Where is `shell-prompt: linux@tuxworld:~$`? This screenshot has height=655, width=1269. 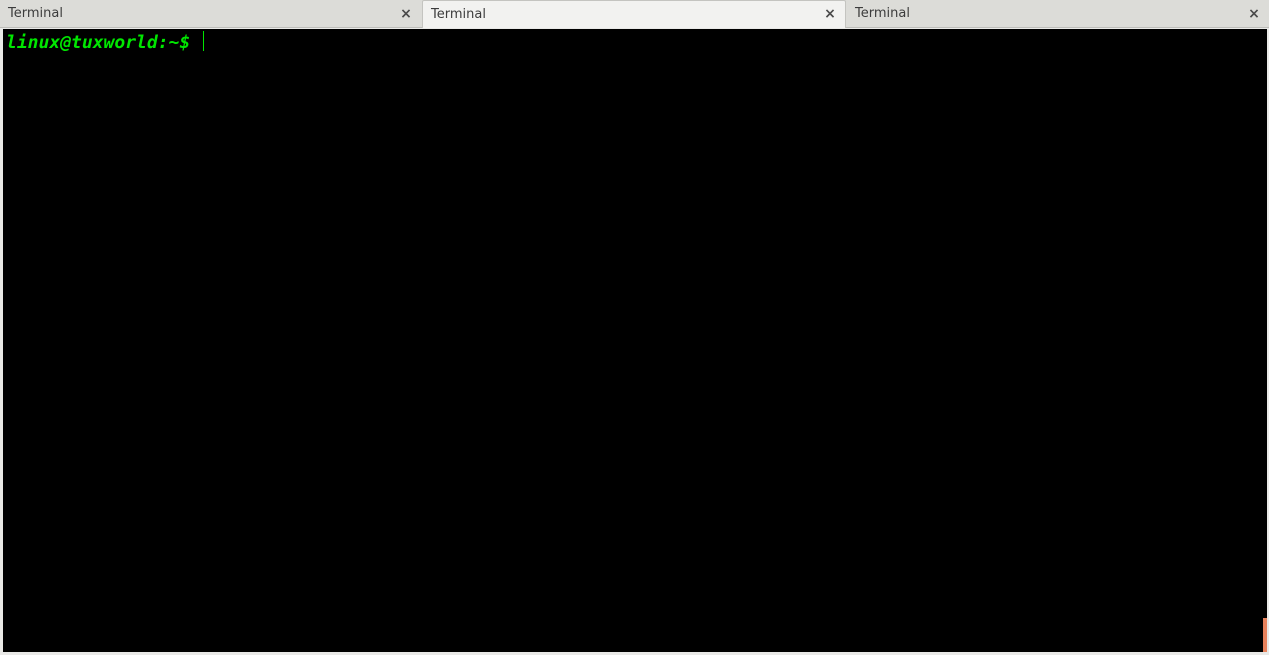 shell-prompt: linux@tuxworld:~$ is located at coordinates (104, 42).